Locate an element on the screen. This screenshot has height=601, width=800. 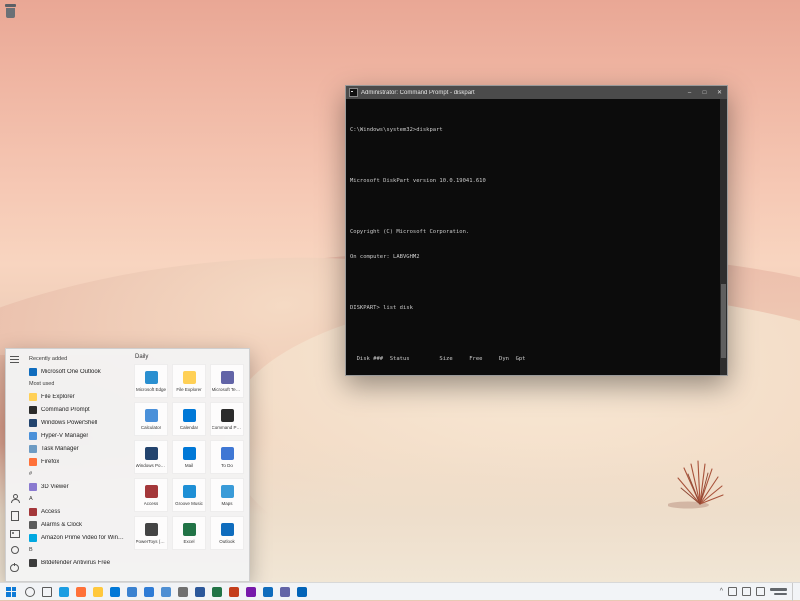
tile-outlook: Outlook is located at coordinates (227, 533).